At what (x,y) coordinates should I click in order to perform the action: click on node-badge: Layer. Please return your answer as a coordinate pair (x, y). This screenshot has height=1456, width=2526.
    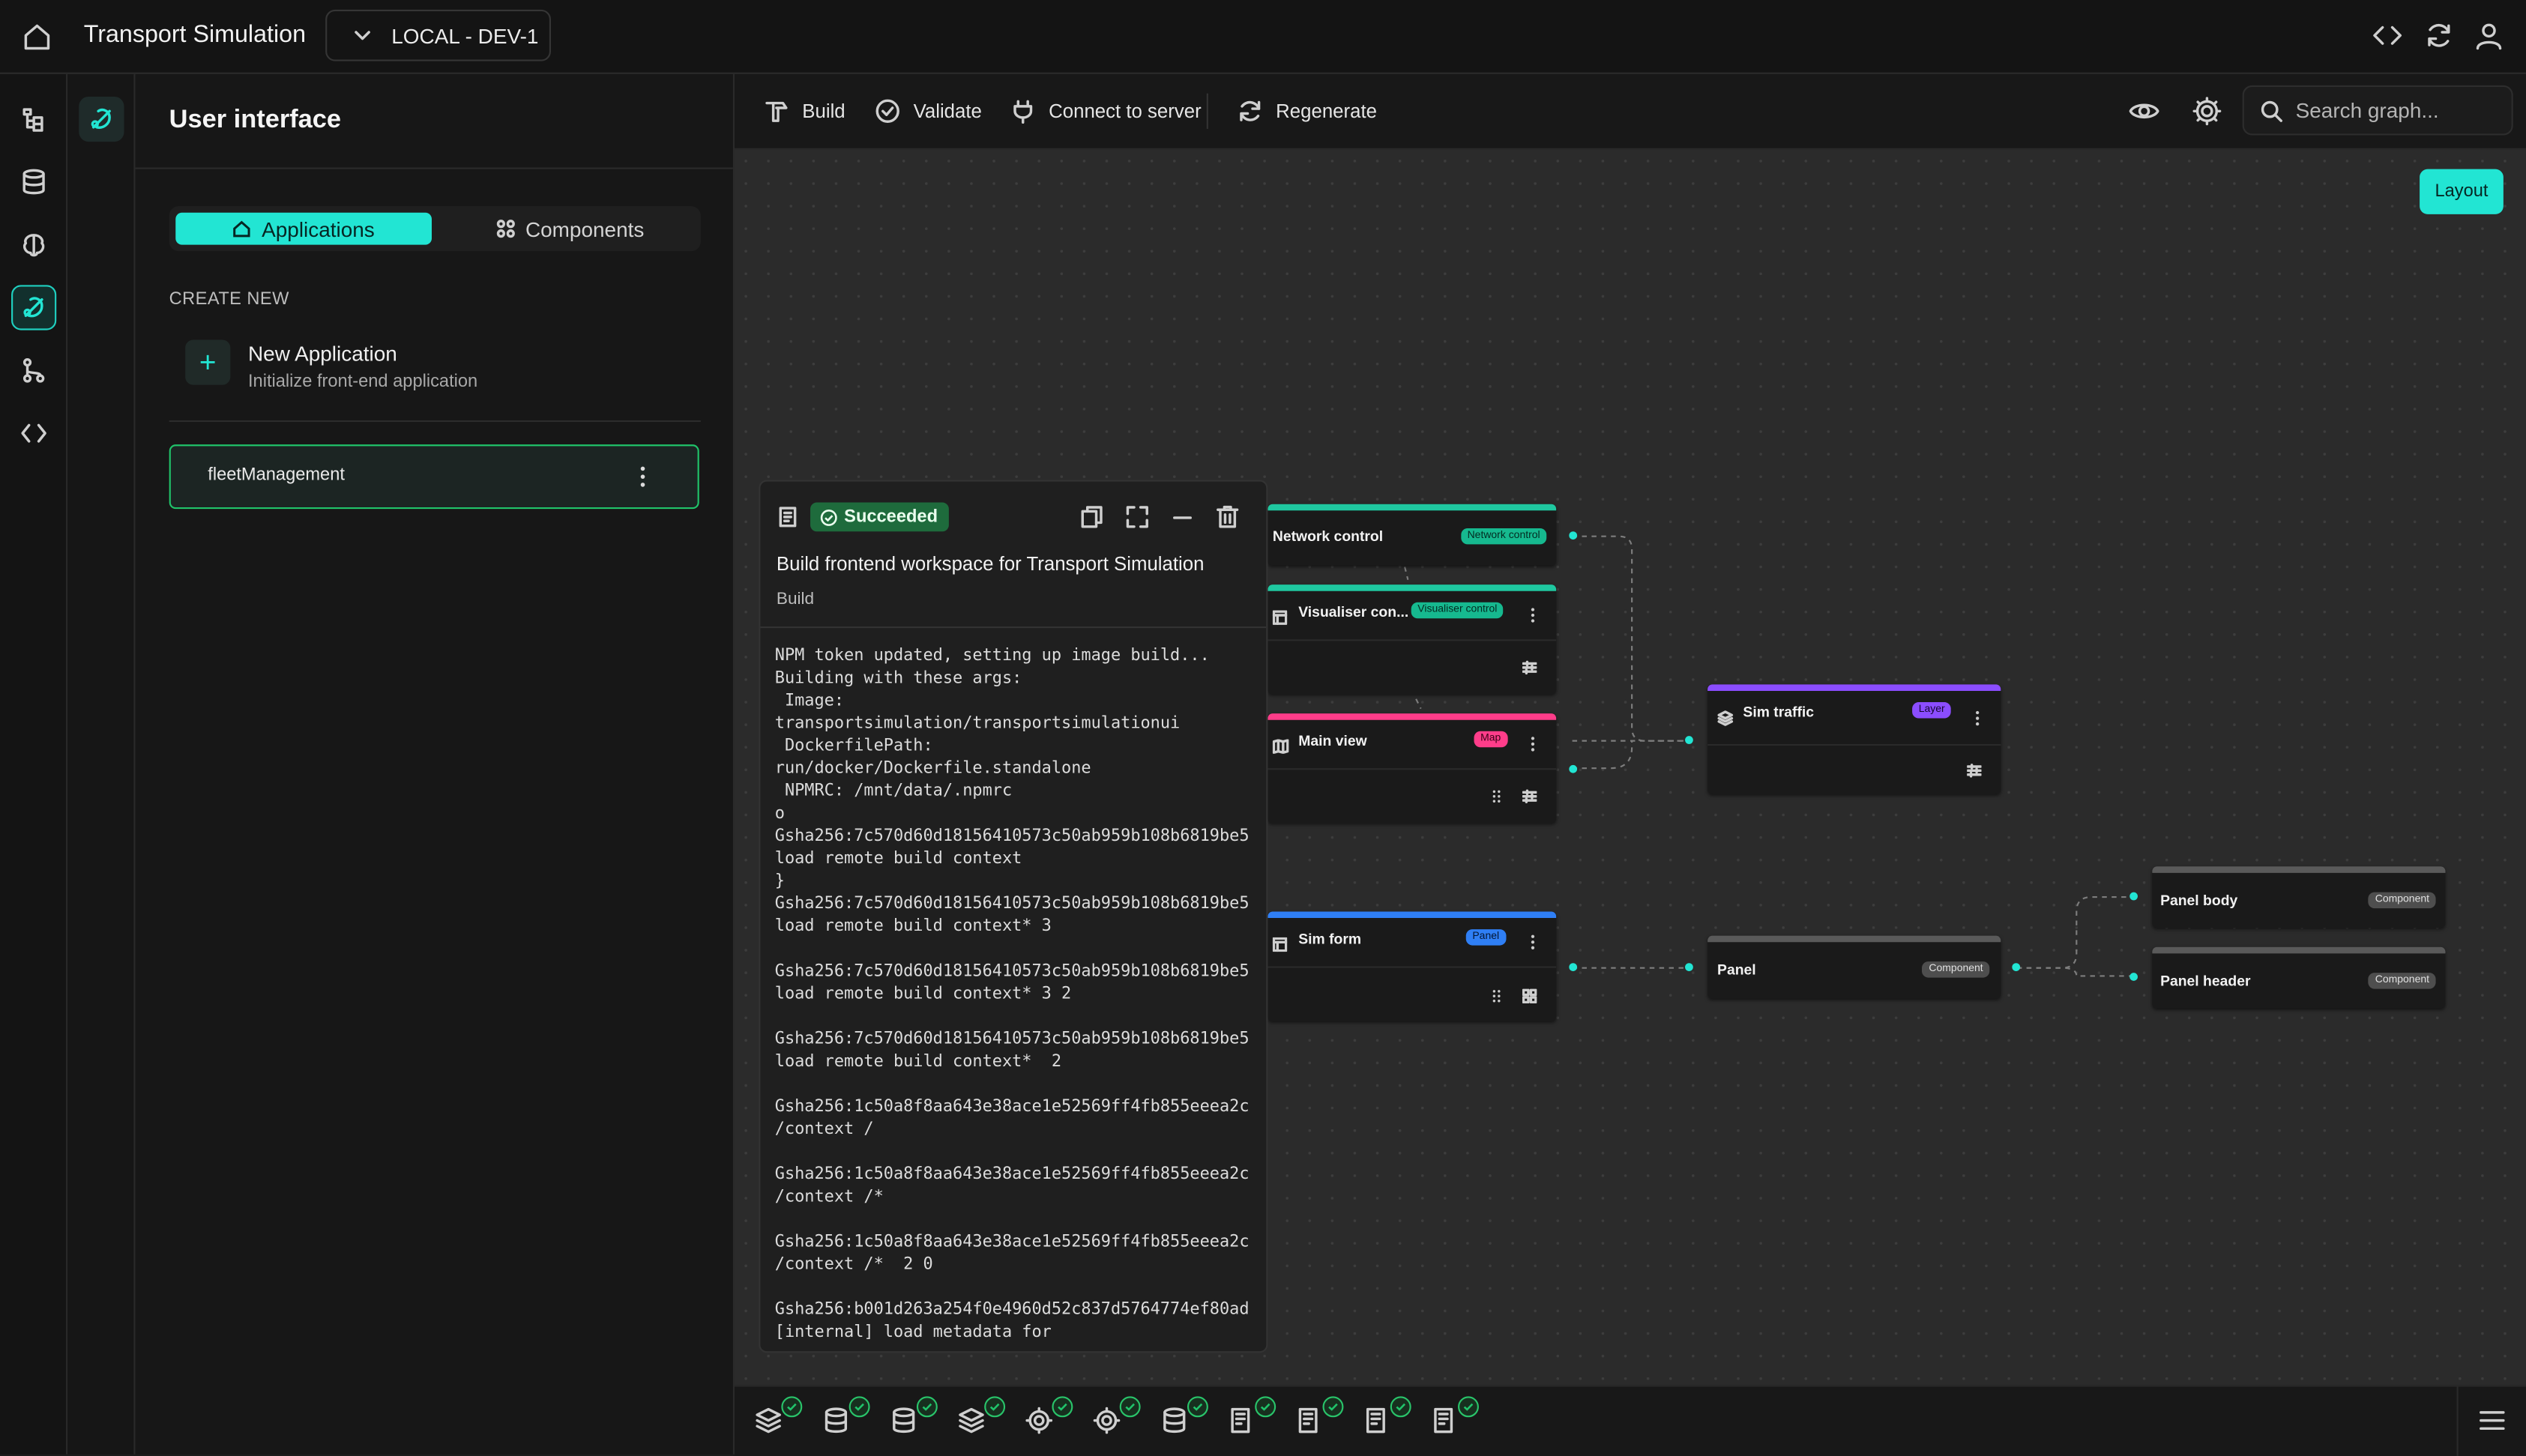
    Looking at the image, I should click on (1932, 710).